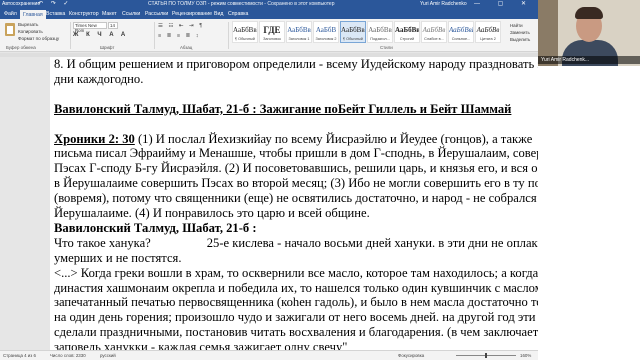 This screenshot has height=360, width=640. I want to click on zoom-level: 160%, so click(525, 355).